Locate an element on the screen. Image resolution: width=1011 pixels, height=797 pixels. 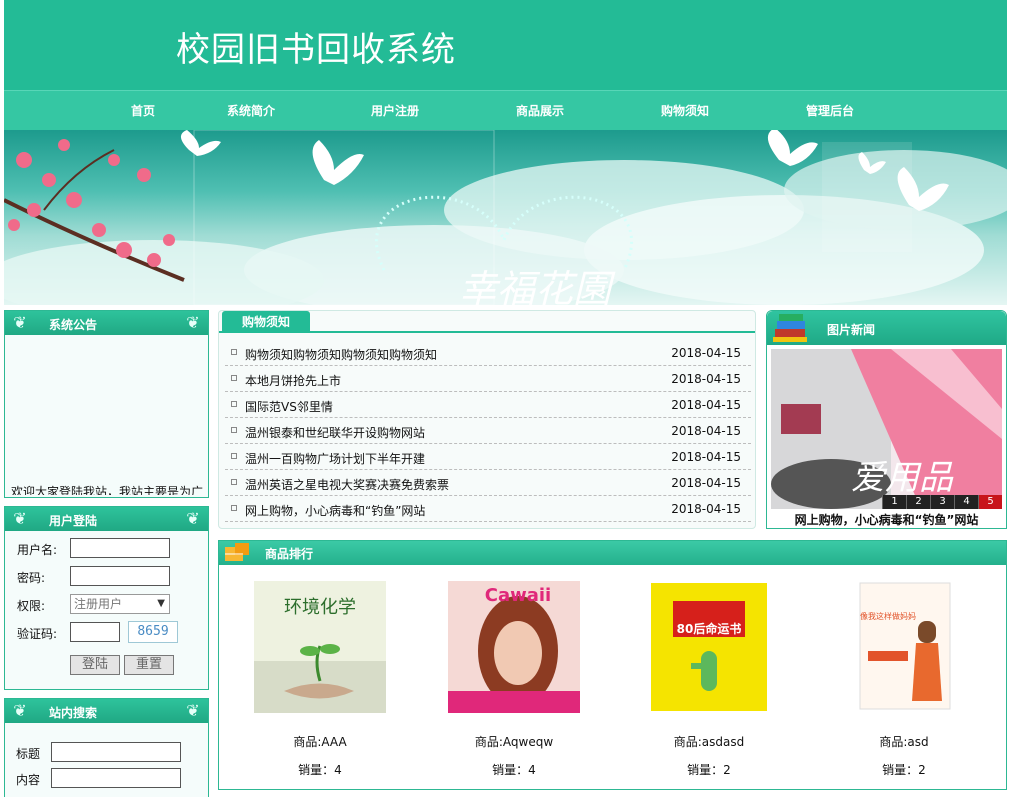
nav-item-intro: 系统简介 is located at coordinates (251, 110).